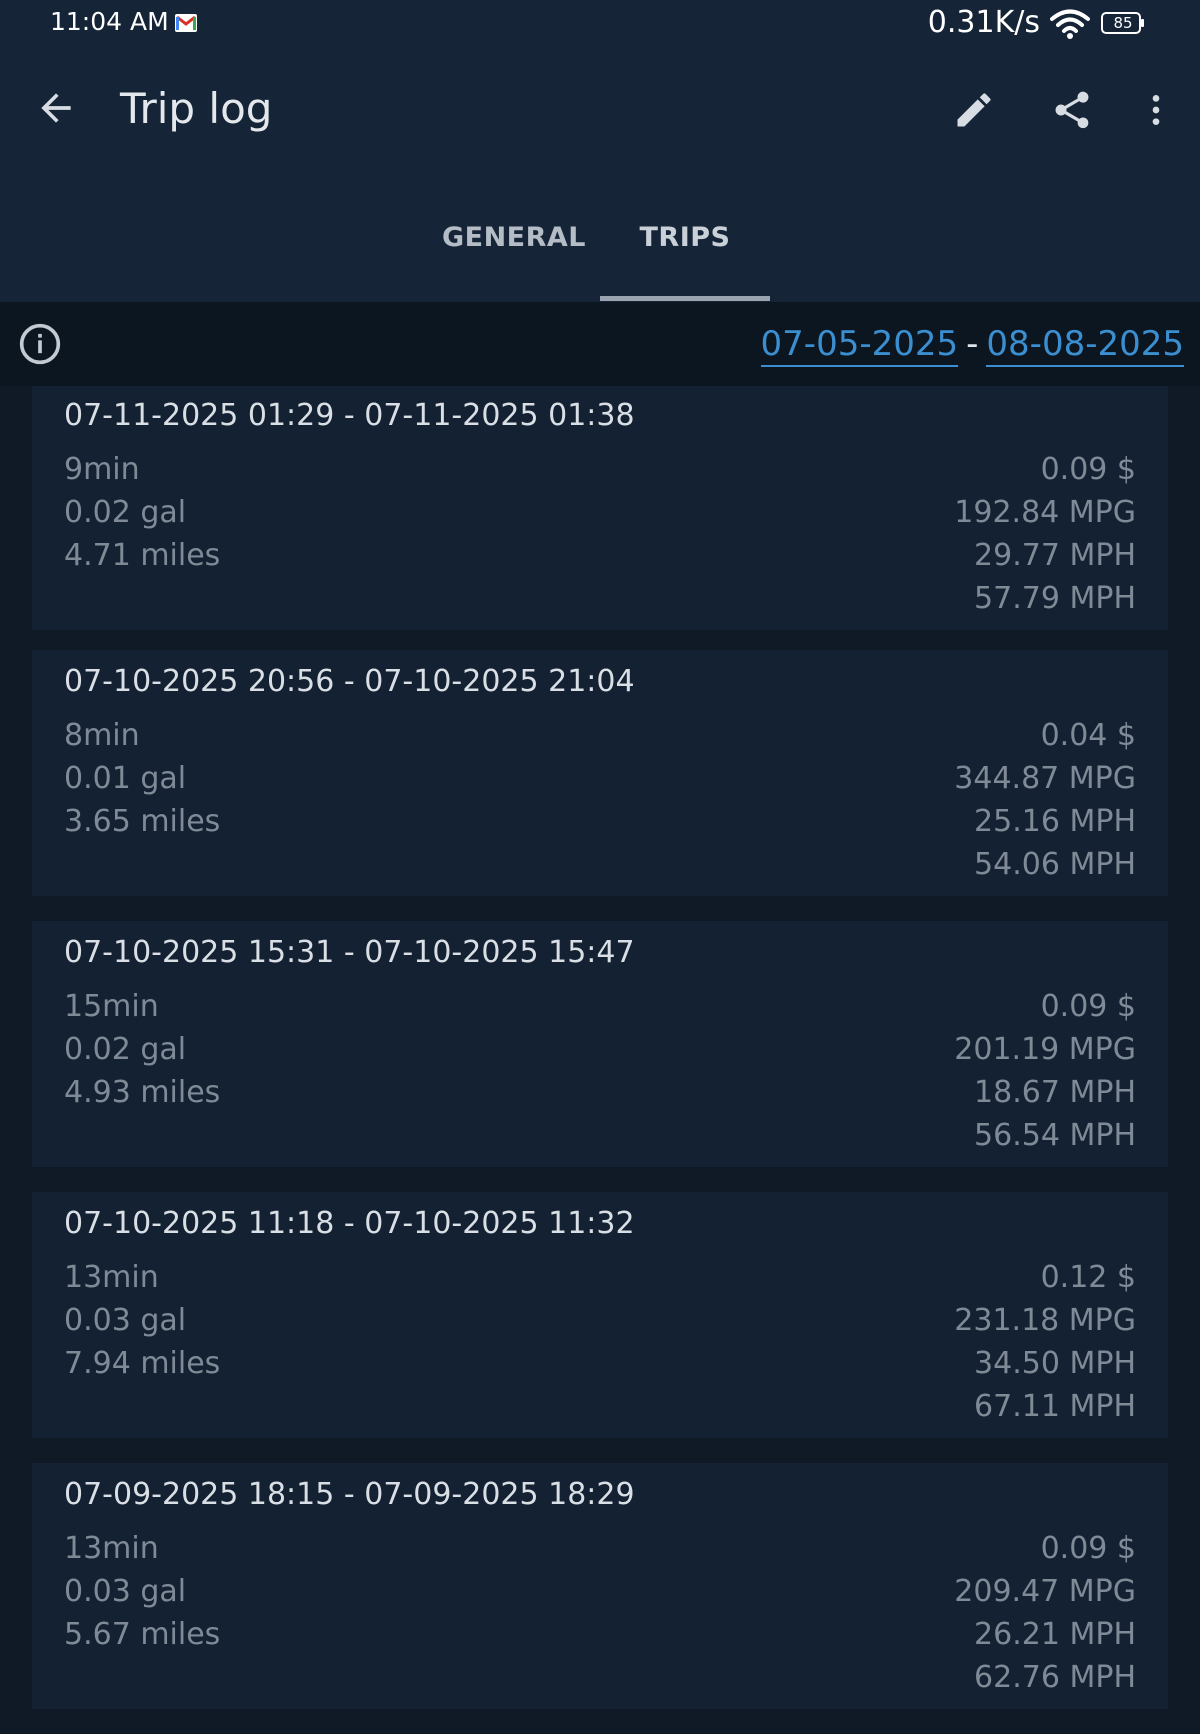 Image resolution: width=1200 pixels, height=1734 pixels. Describe the element at coordinates (56, 108) in the screenshot. I see `back-arrow-icon` at that location.